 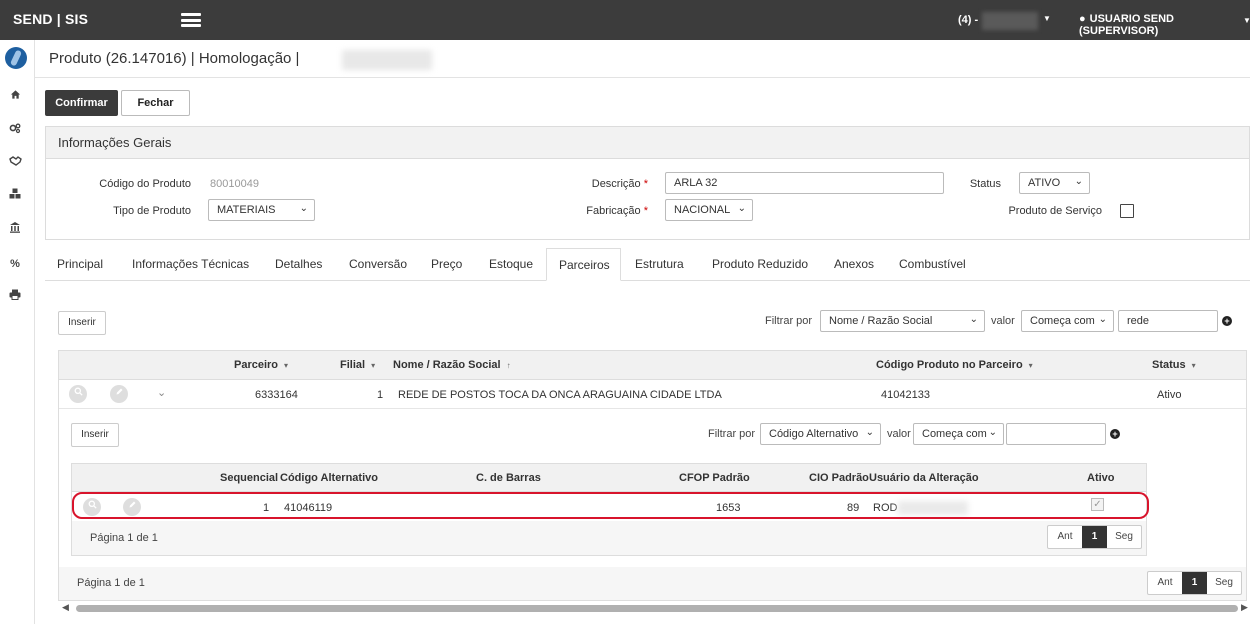 What do you see at coordinates (968, 20) in the screenshot?
I see `notification-count: (4) -` at bounding box center [968, 20].